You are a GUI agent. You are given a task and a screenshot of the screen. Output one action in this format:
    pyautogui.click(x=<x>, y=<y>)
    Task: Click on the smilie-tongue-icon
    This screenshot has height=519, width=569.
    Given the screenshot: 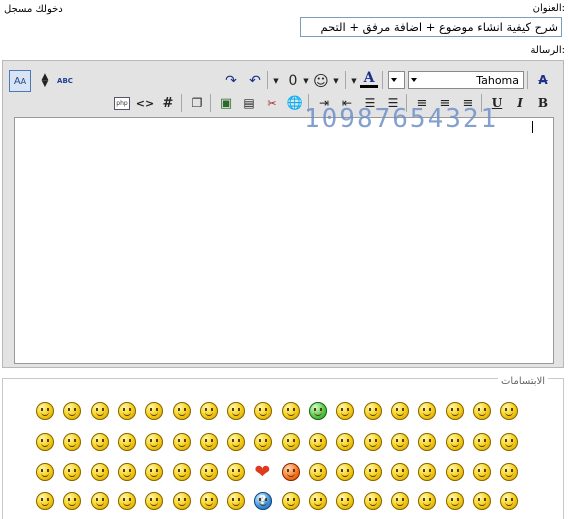 What is the action you would take?
    pyautogui.click(x=236, y=411)
    